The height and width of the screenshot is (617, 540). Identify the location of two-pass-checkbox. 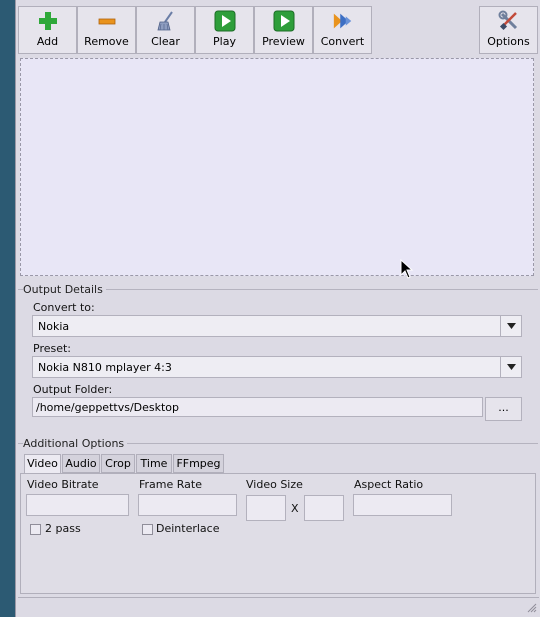
(35, 529).